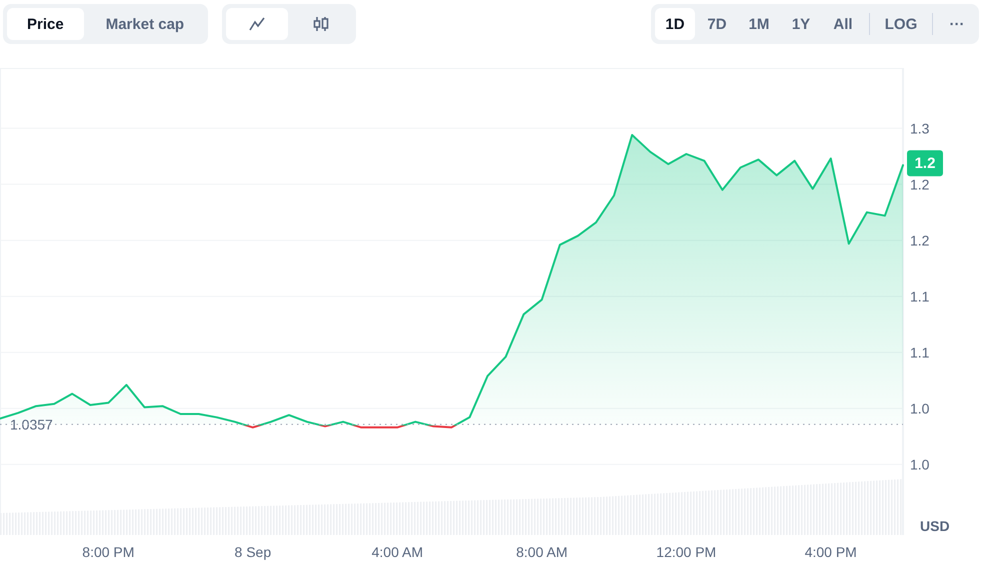 The image size is (991, 564). Describe the element at coordinates (901, 24) in the screenshot. I see `log-scale-button: LOG` at that location.